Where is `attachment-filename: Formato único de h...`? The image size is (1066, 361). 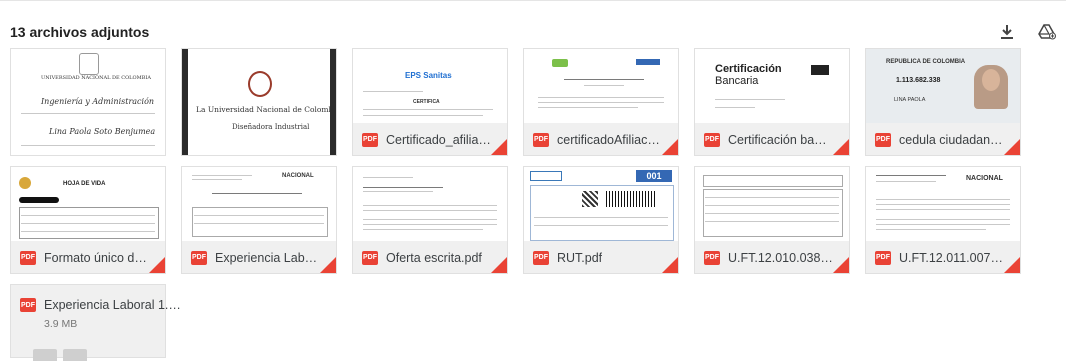
attachment-filename: Formato único de h... is located at coordinates (96, 257).